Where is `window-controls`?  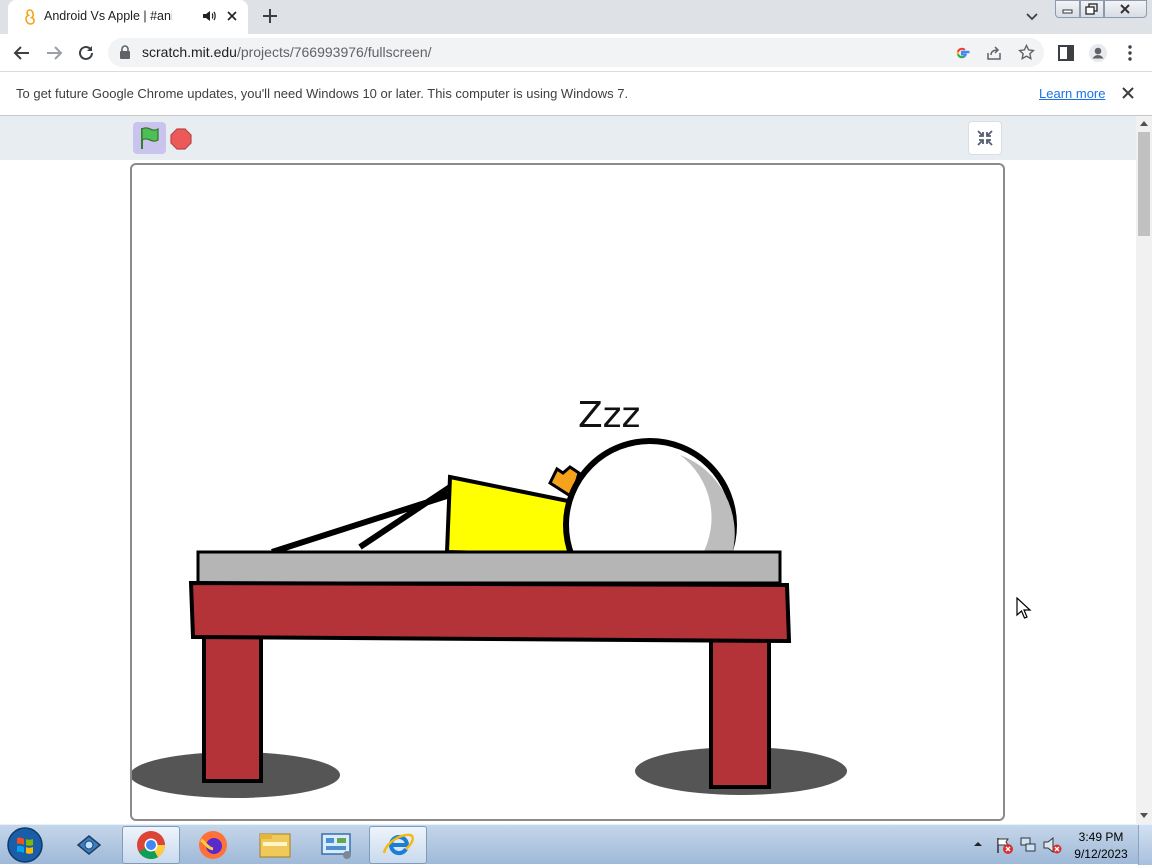
window-controls is located at coordinates (1101, 9).